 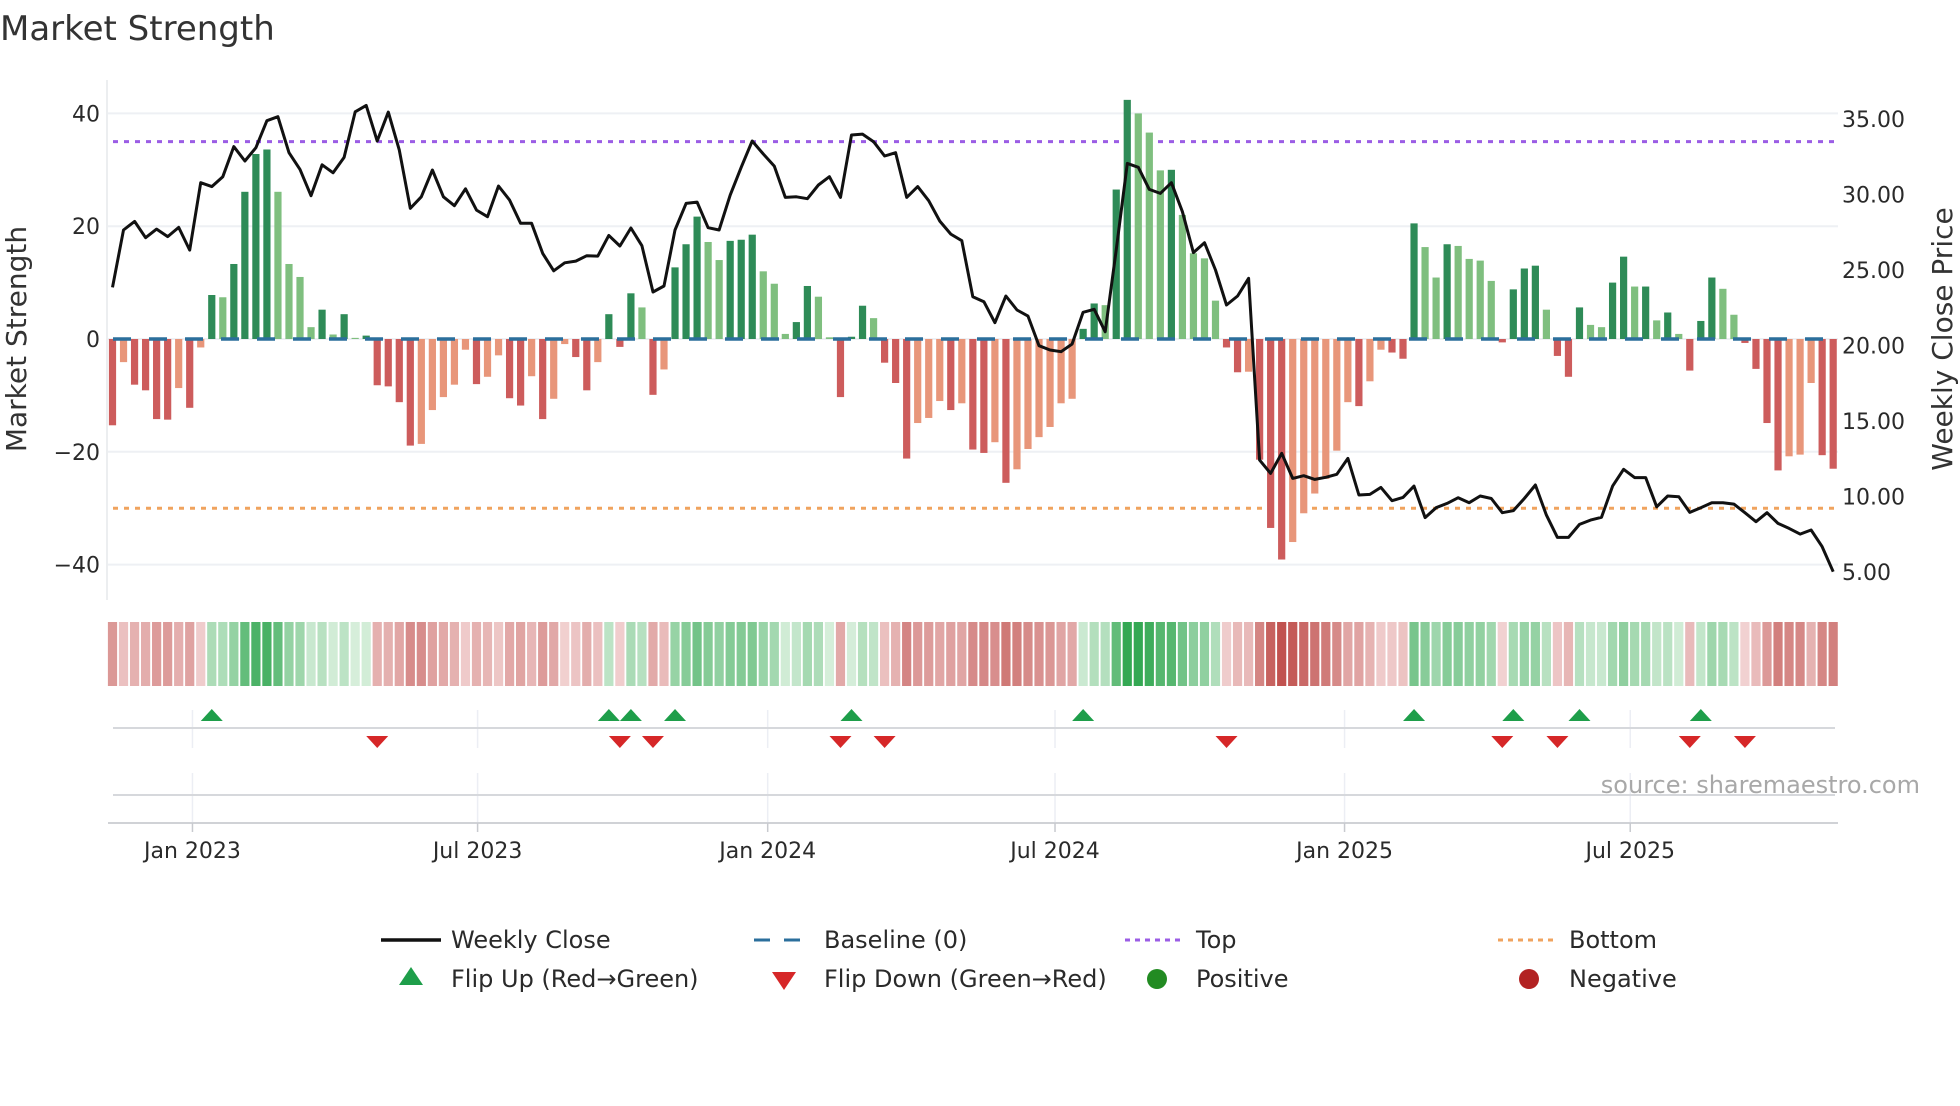 I want to click on y-tick-label: 20, so click(x=86, y=227).